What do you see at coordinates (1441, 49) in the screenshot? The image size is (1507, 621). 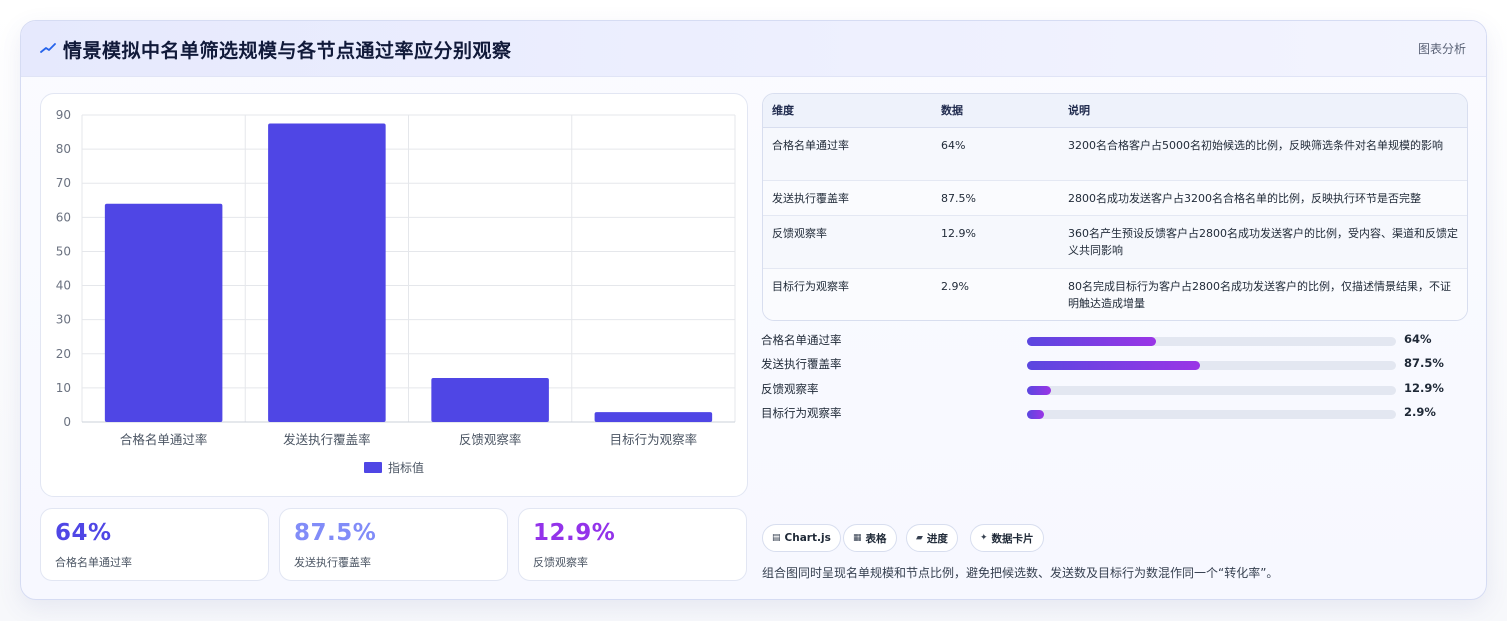 I see `chart-analysis-tag: 图表分析` at bounding box center [1441, 49].